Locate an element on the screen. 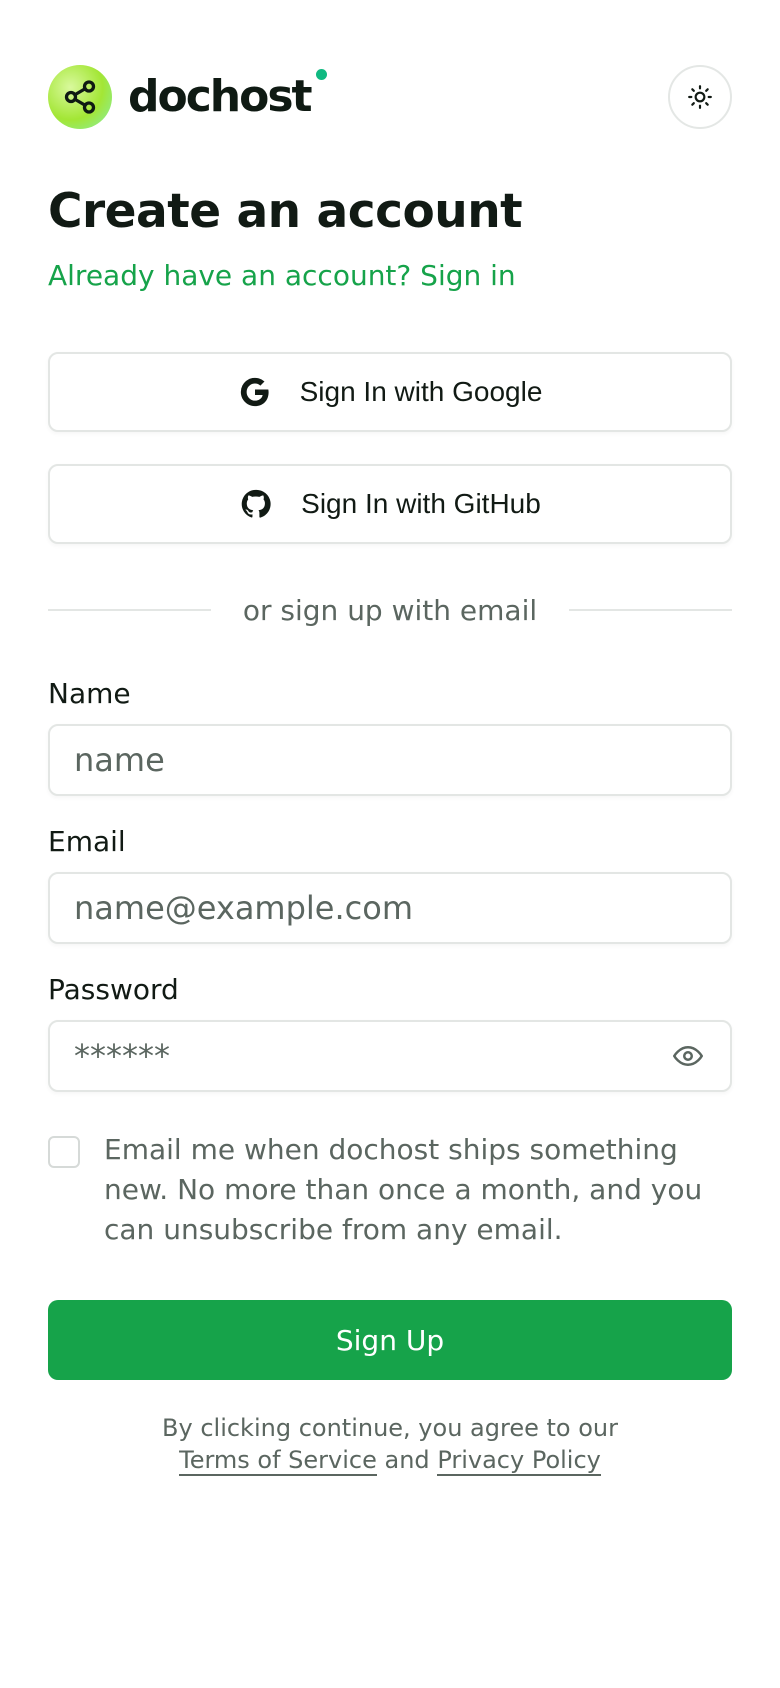 The height and width of the screenshot is (1688, 780). name-input is located at coordinates (390, 760).